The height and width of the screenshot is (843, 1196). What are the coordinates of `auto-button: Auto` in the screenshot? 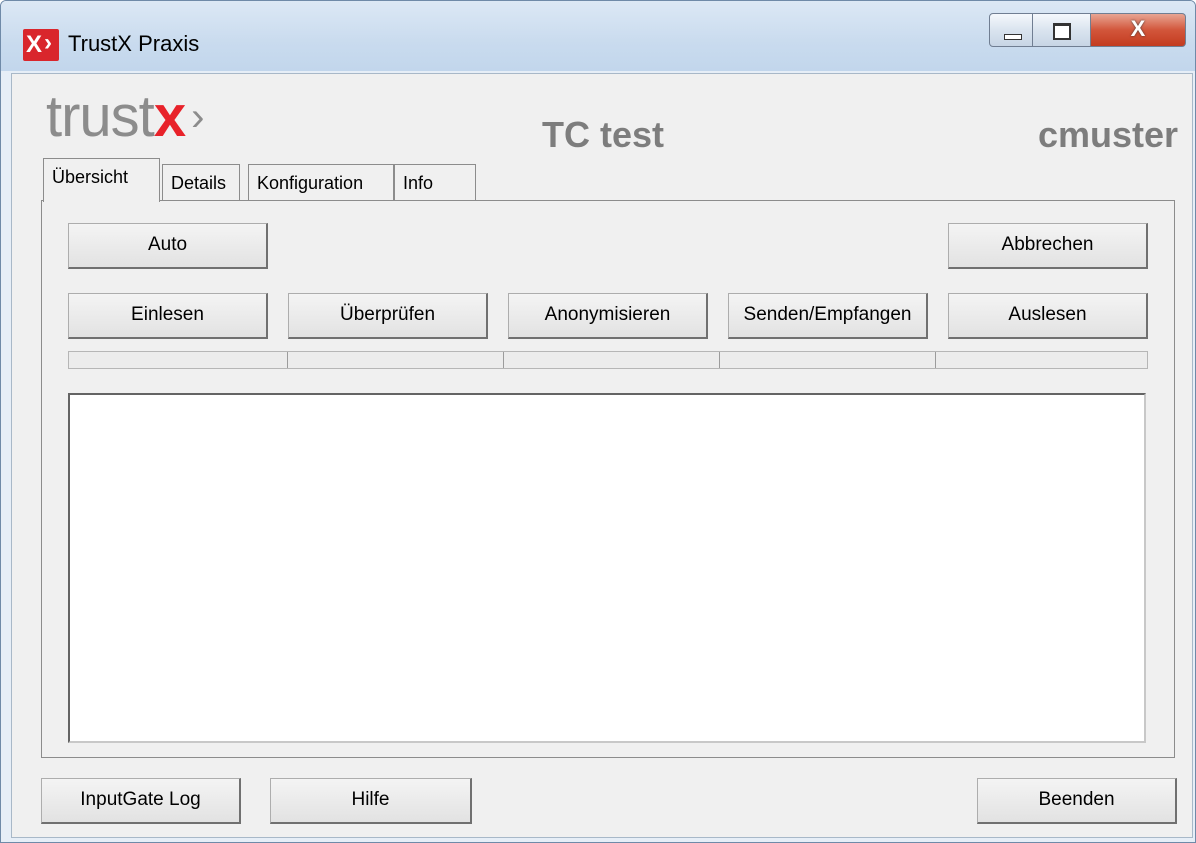 It's located at (168, 246).